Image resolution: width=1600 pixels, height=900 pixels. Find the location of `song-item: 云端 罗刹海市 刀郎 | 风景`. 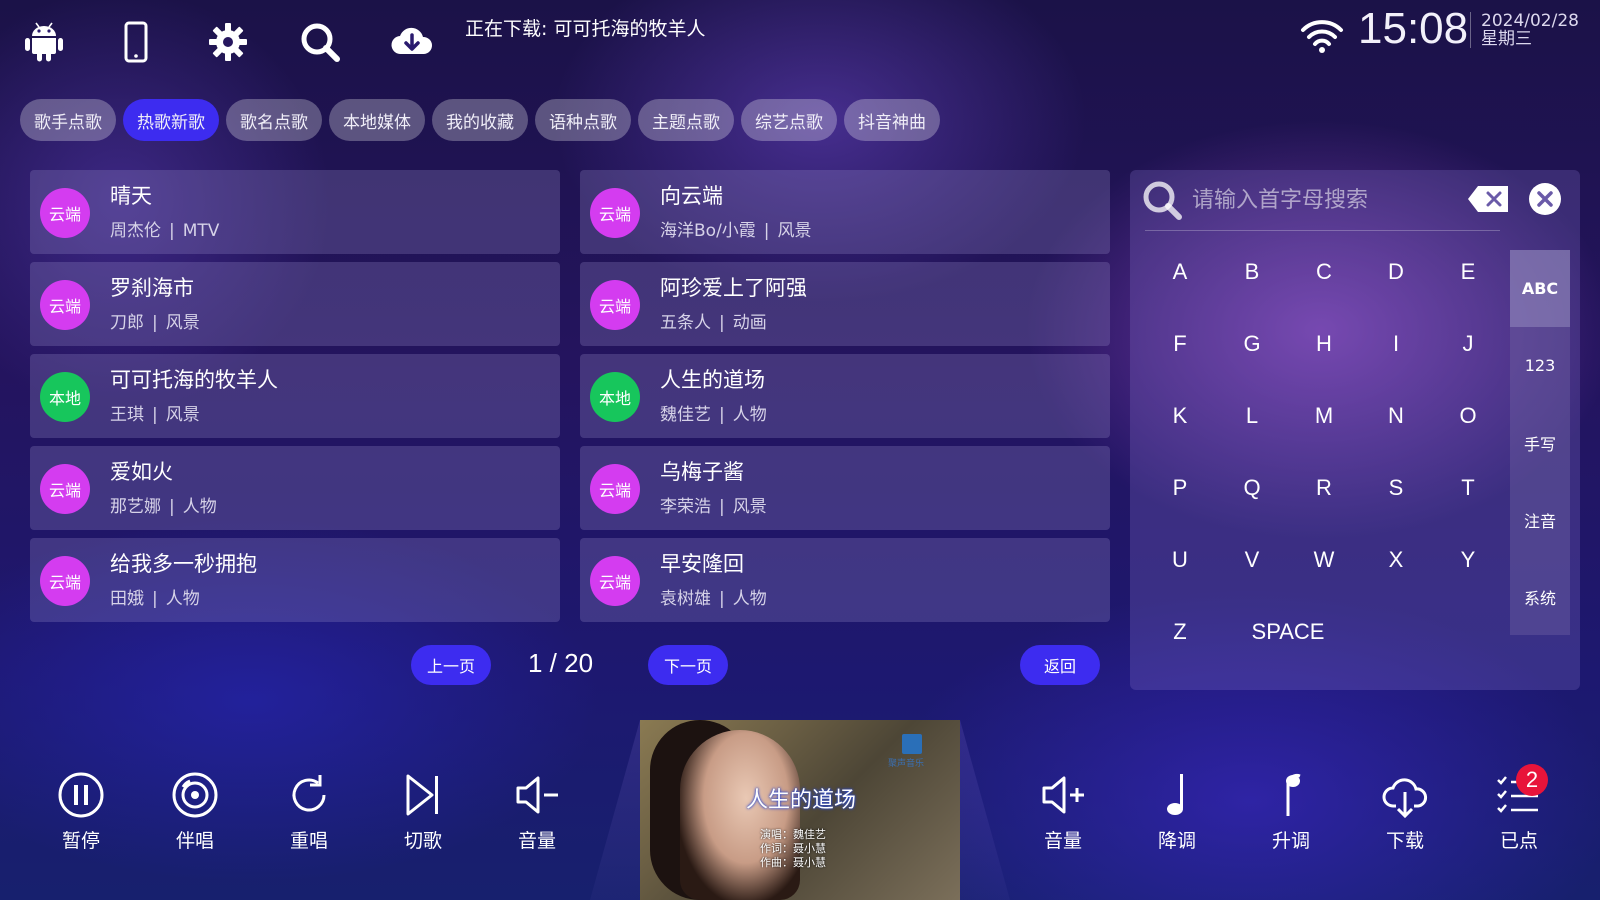

song-item: 云端 罗刹海市 刀郎 | 风景 is located at coordinates (295, 304).